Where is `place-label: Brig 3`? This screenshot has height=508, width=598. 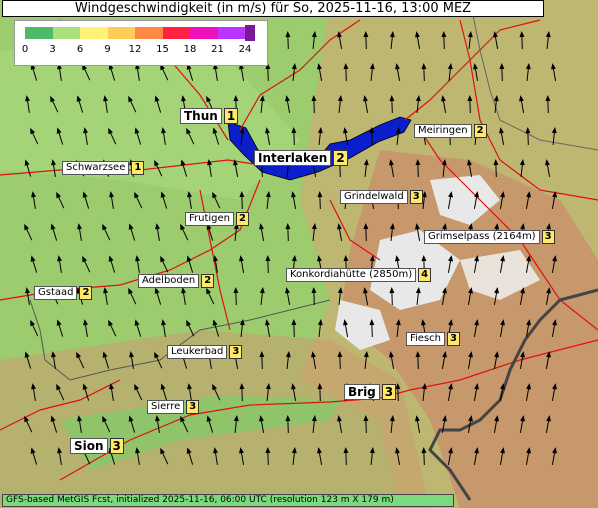 place-label: Brig 3 is located at coordinates (370, 392).